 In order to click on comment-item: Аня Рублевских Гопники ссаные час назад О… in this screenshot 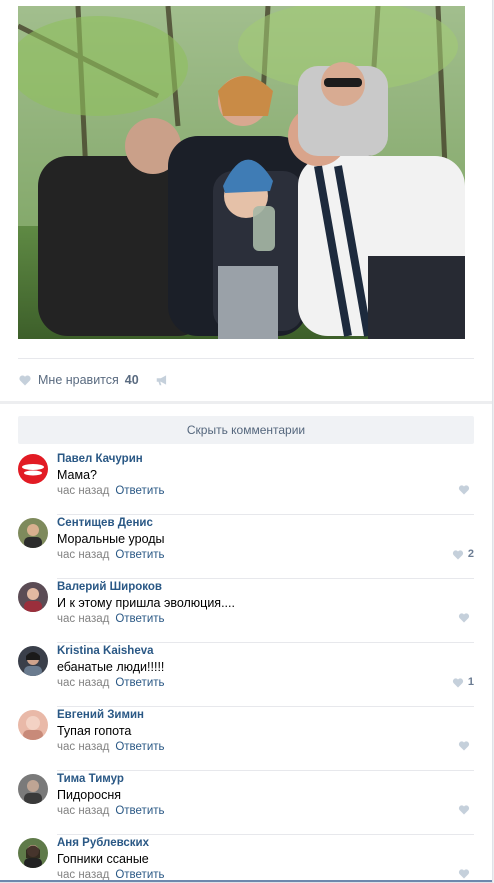, I will do `click(246, 859)`.